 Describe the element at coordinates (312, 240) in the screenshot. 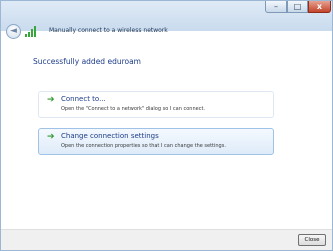

I see `close-button: Close` at that location.